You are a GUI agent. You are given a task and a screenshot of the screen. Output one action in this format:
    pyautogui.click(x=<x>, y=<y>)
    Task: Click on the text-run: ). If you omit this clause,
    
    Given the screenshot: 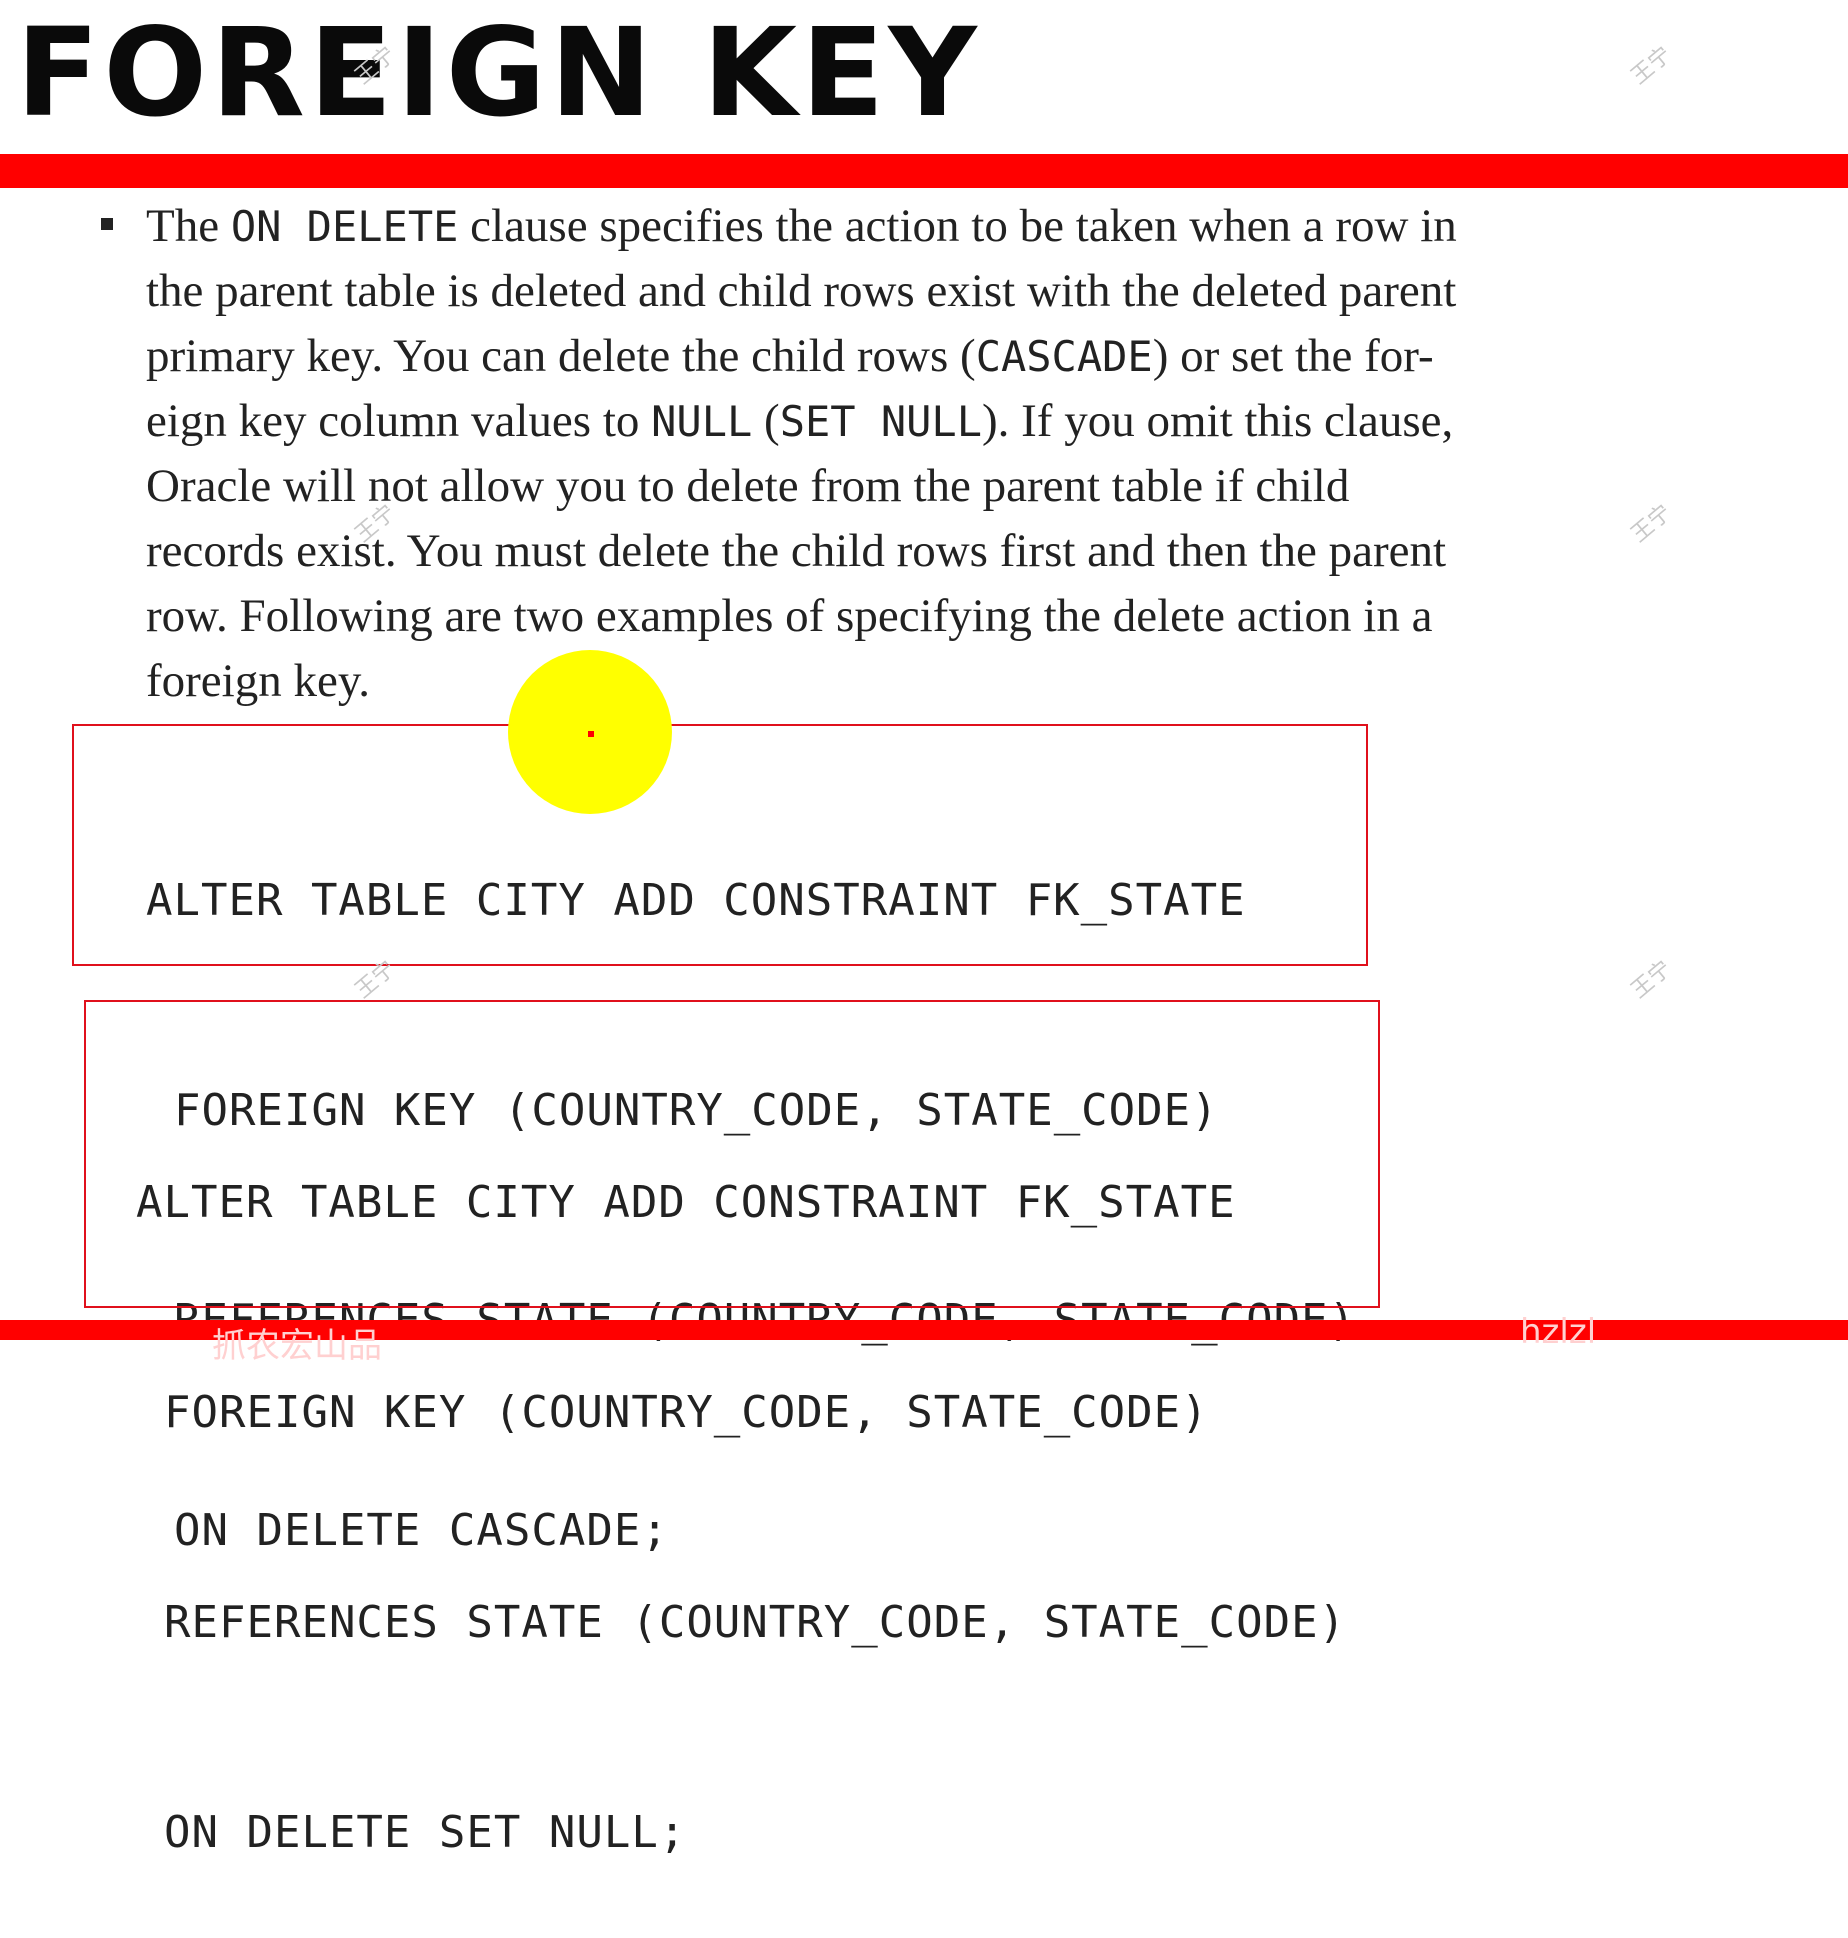 What is the action you would take?
    pyautogui.click(x=1218, y=421)
    